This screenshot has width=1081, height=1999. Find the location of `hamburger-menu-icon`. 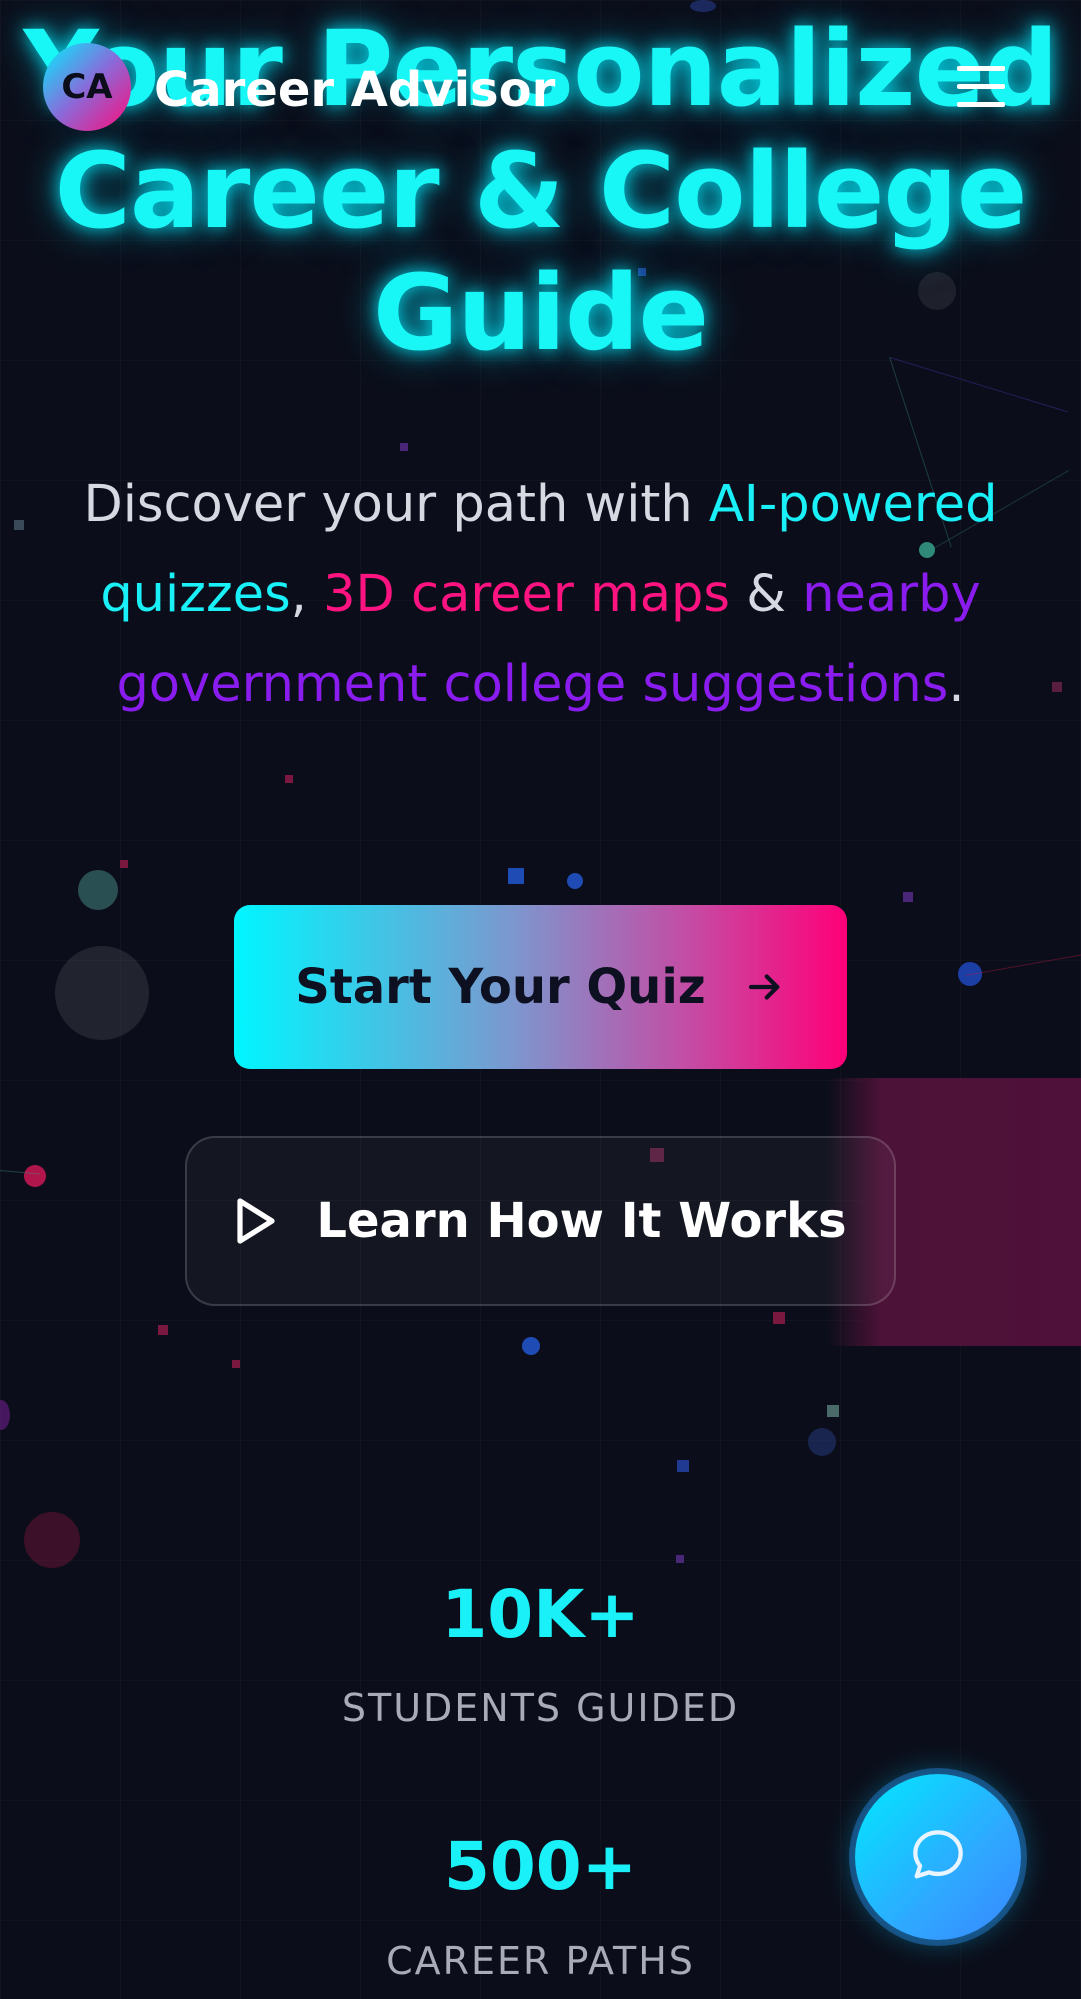

hamburger-menu-icon is located at coordinates (981, 86).